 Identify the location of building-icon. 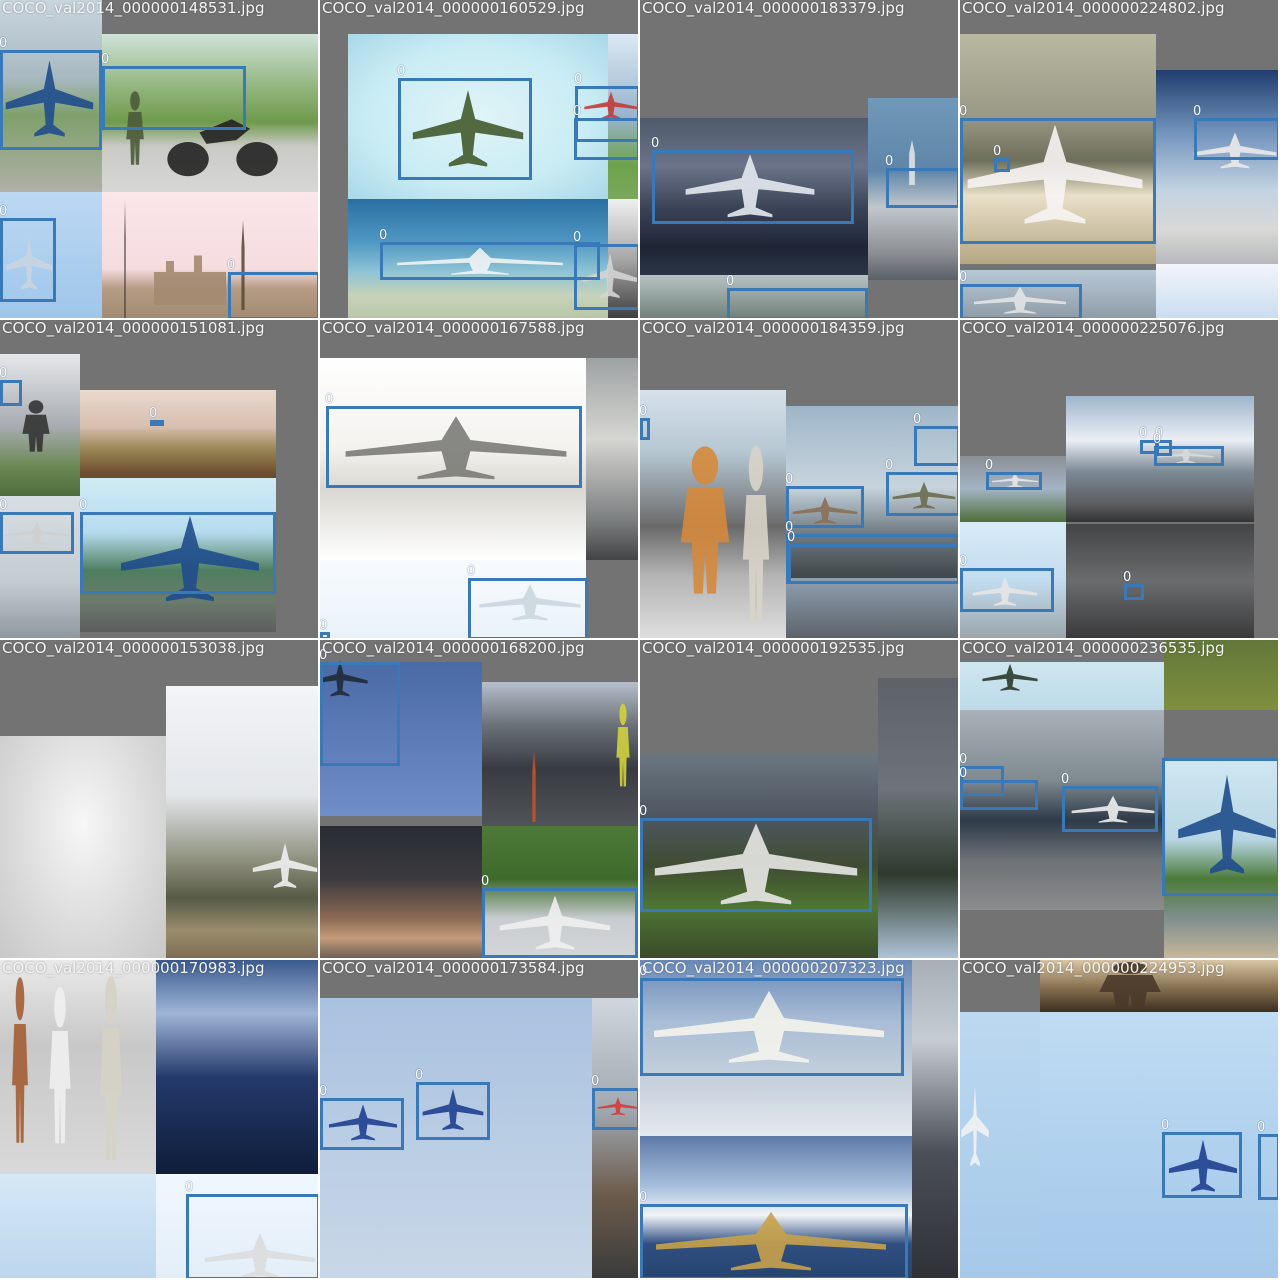
(190, 280).